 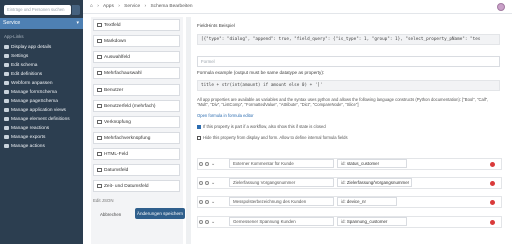 I want to click on formula-input: Formel, so click(x=348, y=61).